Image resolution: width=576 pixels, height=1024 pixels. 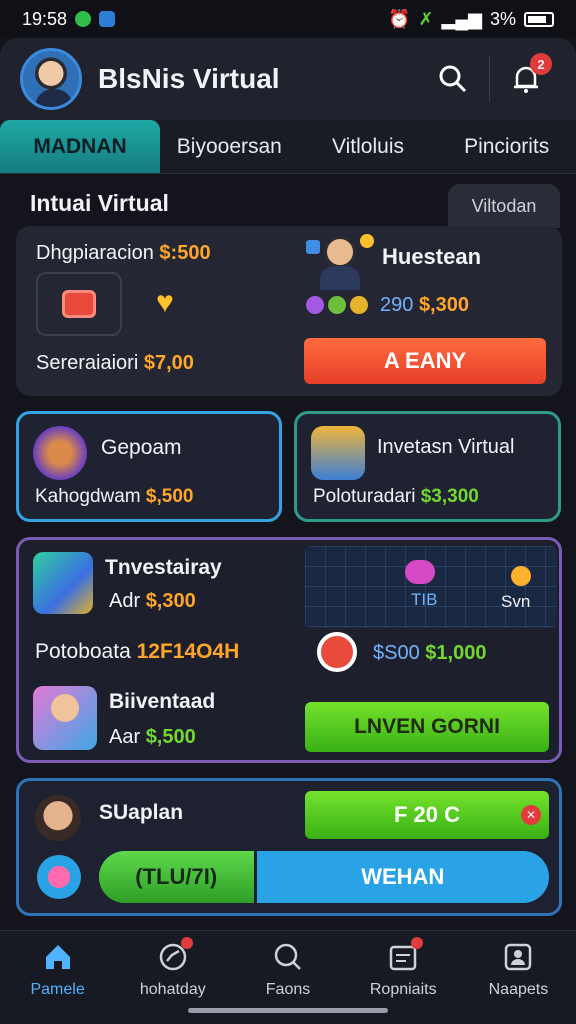 I want to click on alarm-icon: ⏰, so click(x=399, y=18).